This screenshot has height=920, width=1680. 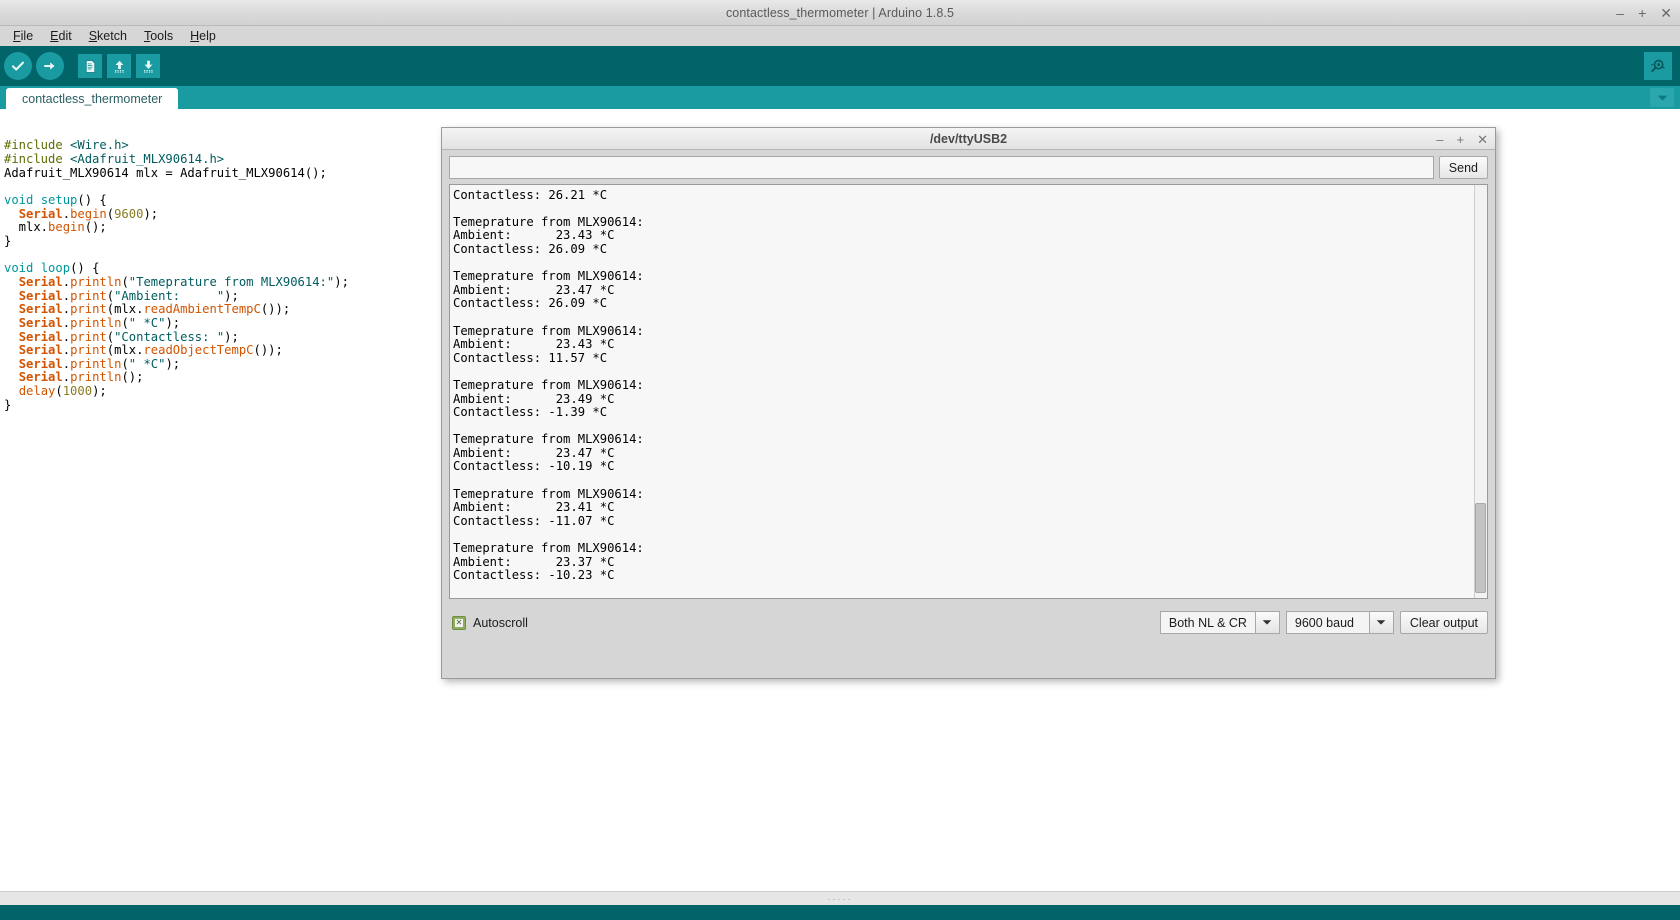 What do you see at coordinates (1327, 622) in the screenshot?
I see `baud-rate-value: 9600 baud` at bounding box center [1327, 622].